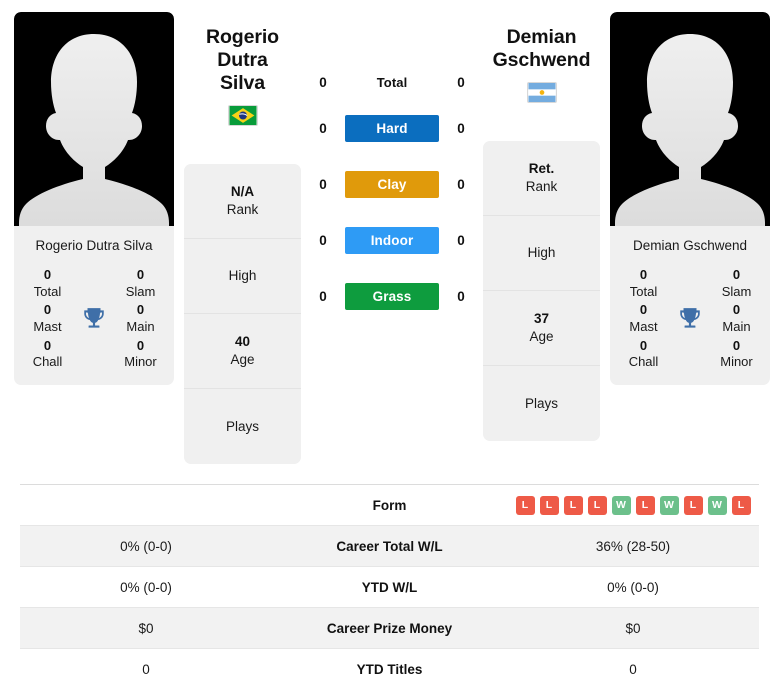 Image resolution: width=779 pixels, height=699 pixels. I want to click on person-silhouette-icon, so click(690, 130).